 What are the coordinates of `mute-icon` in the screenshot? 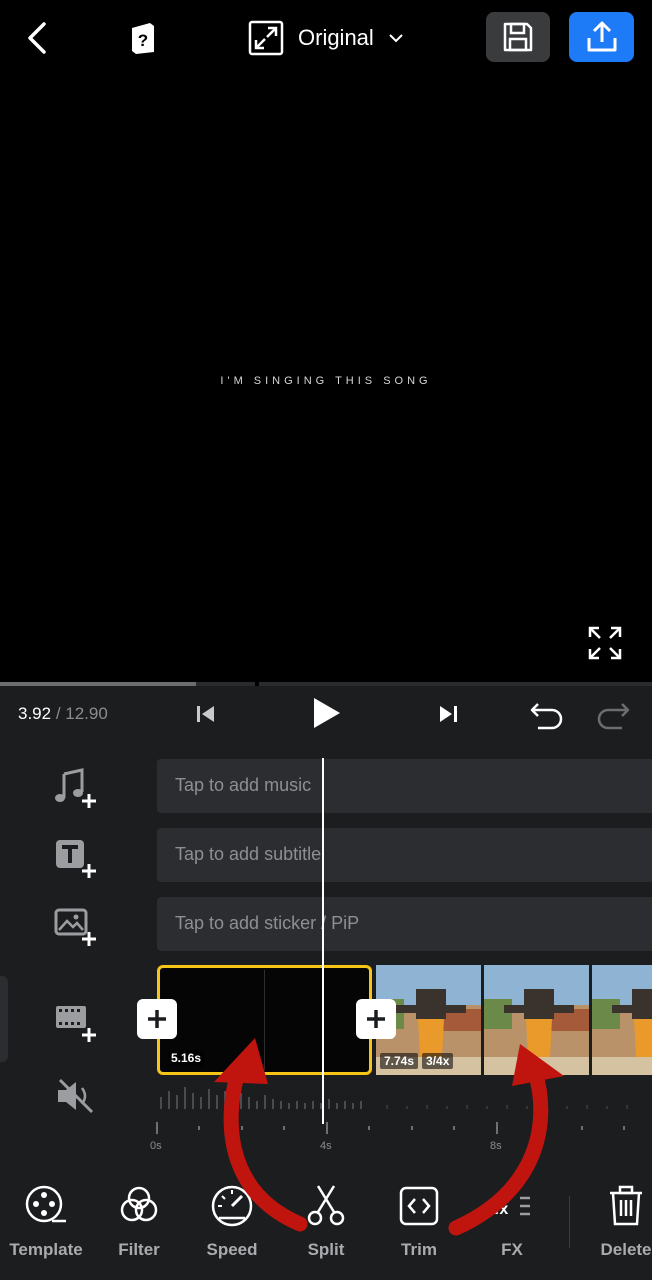 It's located at (76, 1096).